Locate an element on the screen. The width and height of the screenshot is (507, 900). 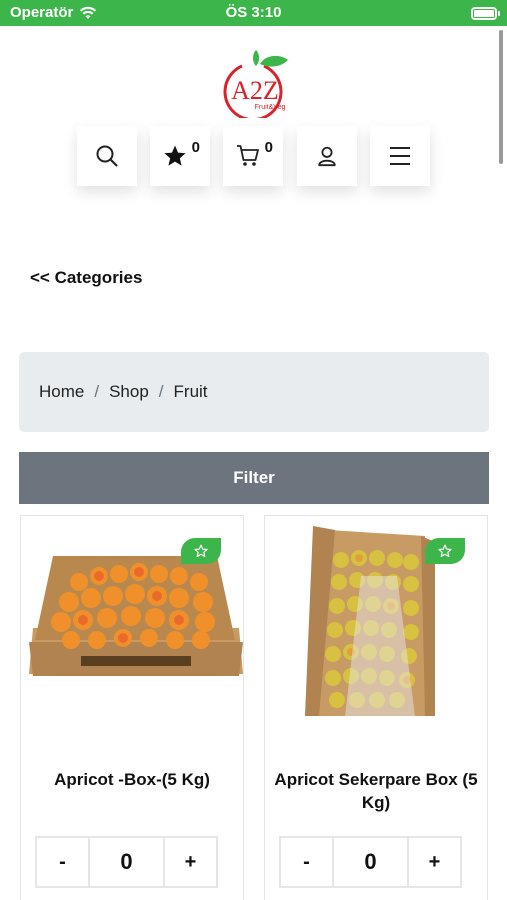
cart-button: 0 is located at coordinates (253, 156).